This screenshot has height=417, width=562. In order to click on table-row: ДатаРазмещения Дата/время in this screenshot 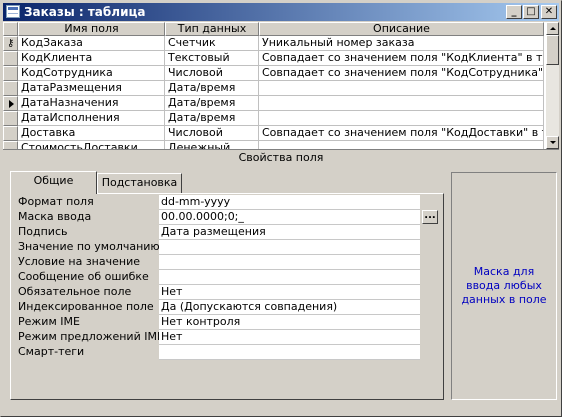, I will do `click(273, 88)`.